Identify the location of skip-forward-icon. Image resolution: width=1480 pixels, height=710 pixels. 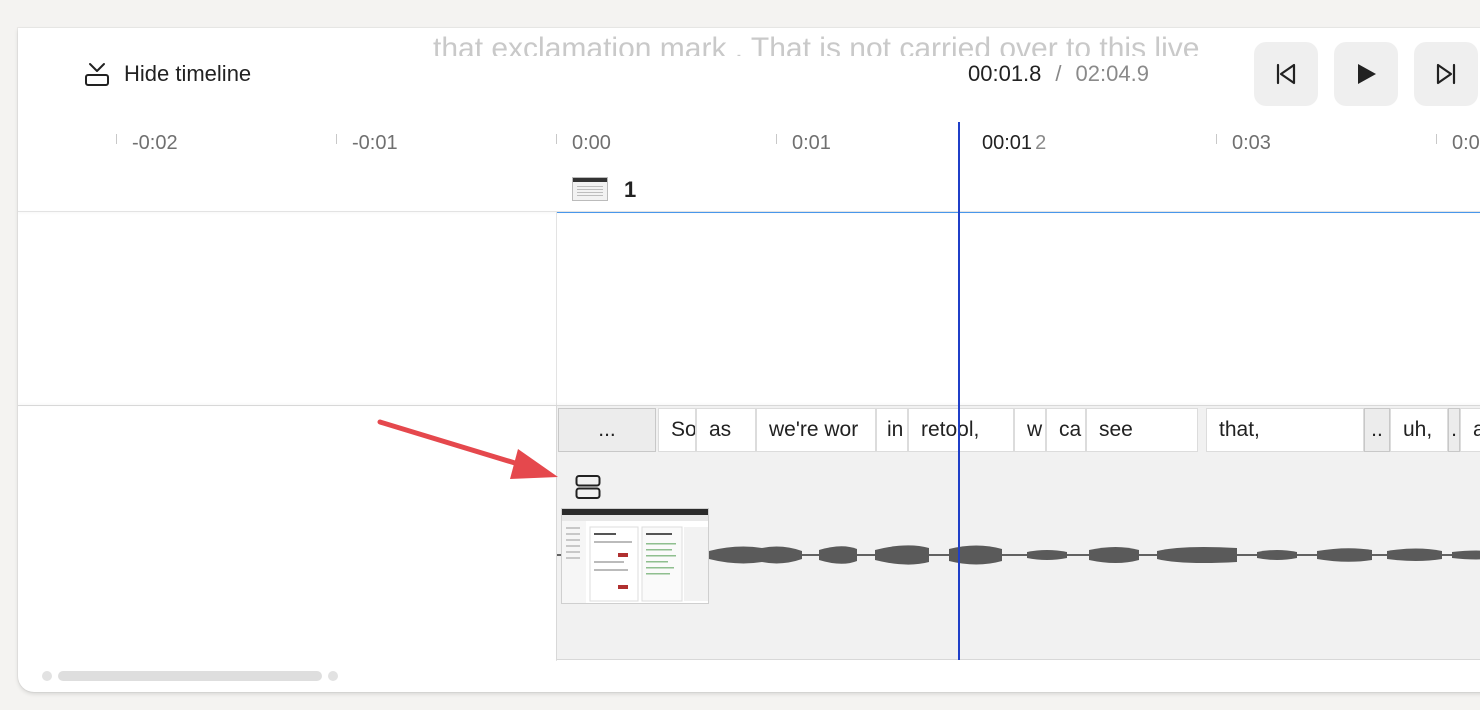
(1446, 74).